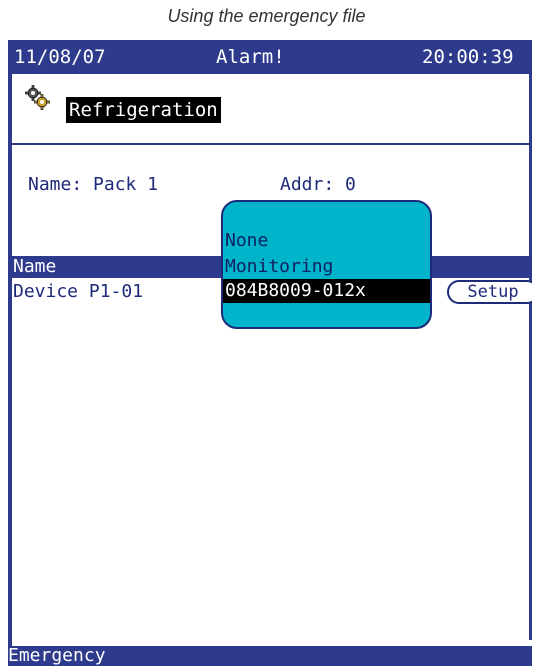 Image resolution: width=533 pixels, height=666 pixels. I want to click on status-bar: Emergency, so click(270, 656).